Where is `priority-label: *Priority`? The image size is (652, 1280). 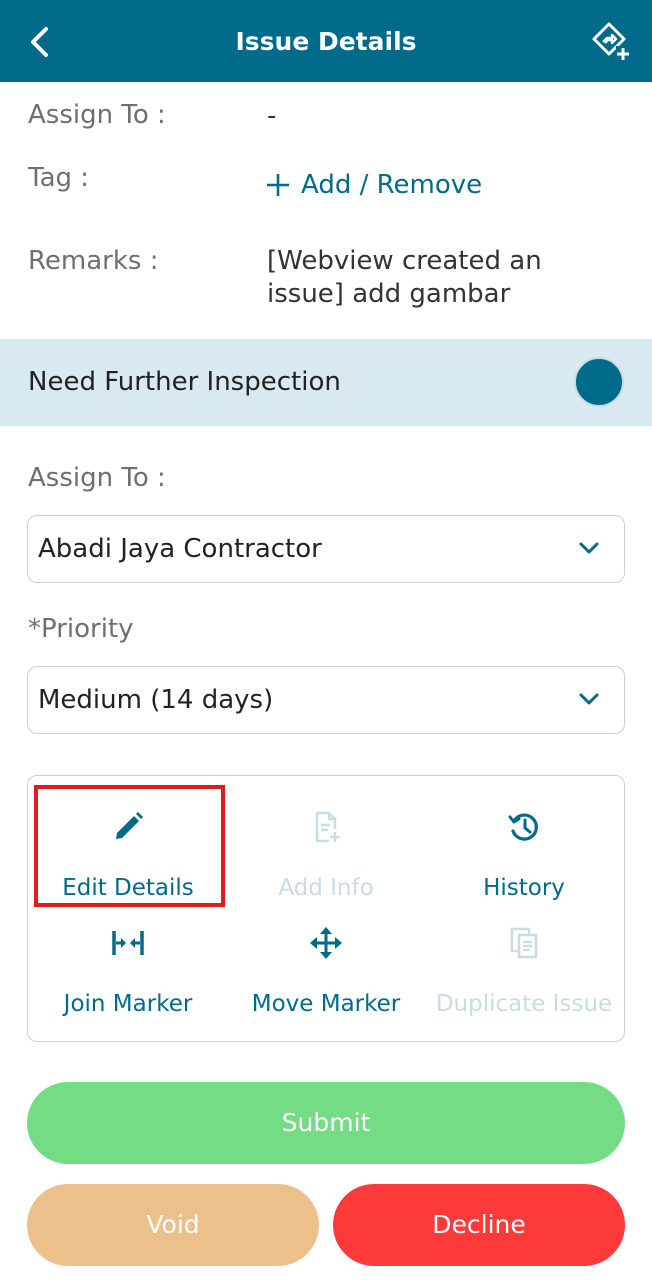 priority-label: *Priority is located at coordinates (81, 629).